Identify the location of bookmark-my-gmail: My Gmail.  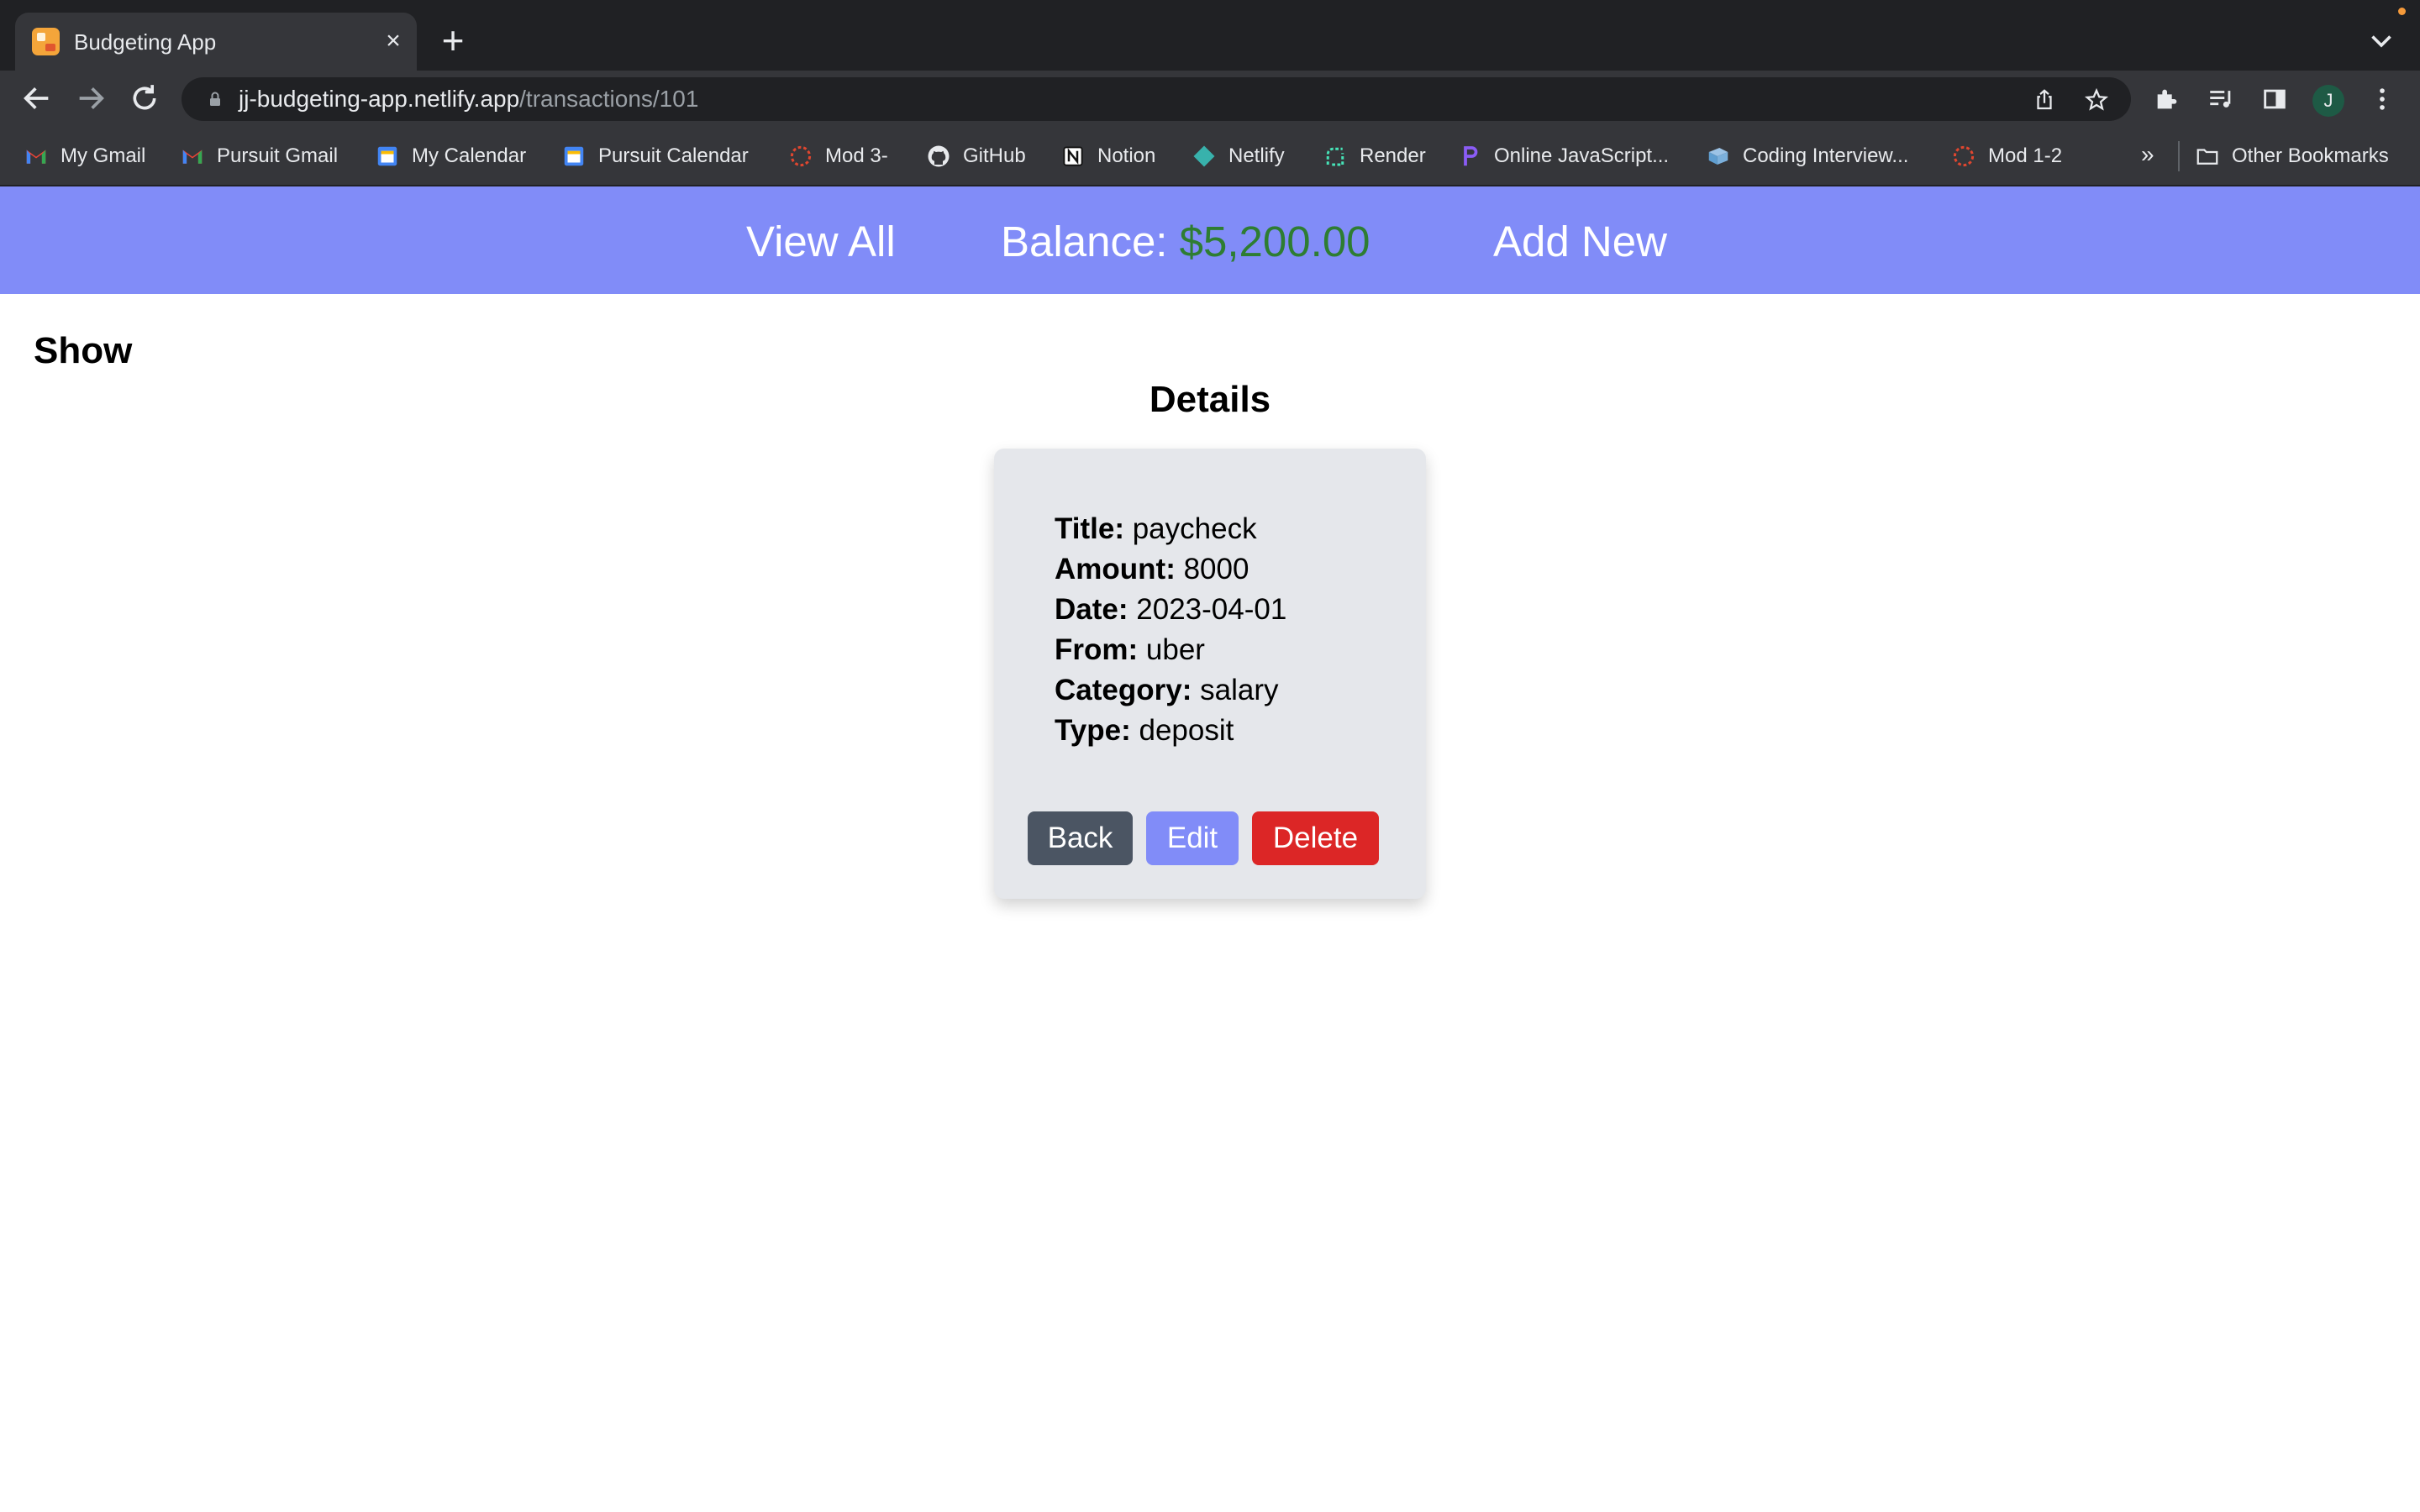
(84, 156).